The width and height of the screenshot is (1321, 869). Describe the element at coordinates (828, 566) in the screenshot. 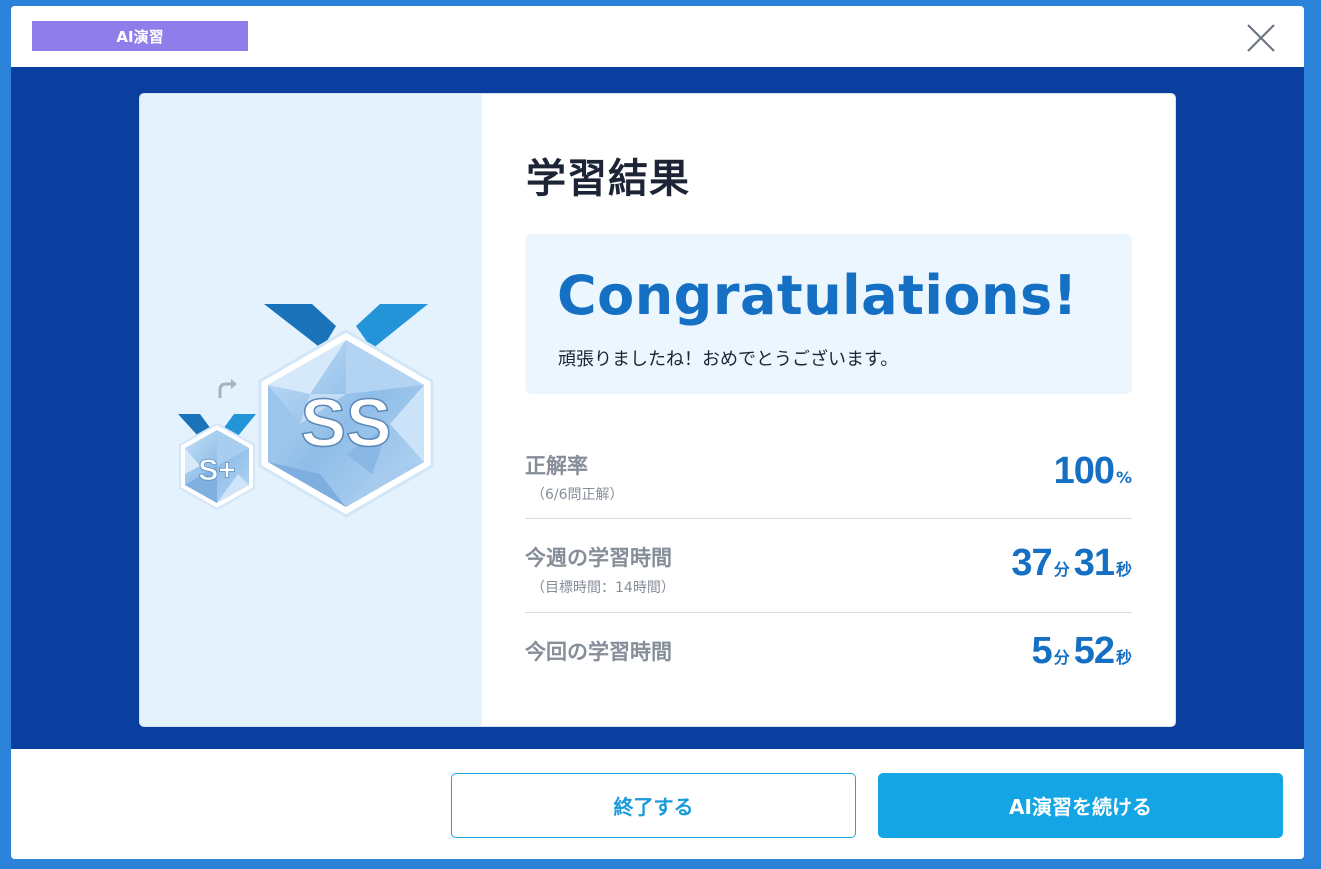

I see `stat-row-weekly-time: 今週の学習時間 （目標時間：14時間） 37 分 31 秒` at that location.